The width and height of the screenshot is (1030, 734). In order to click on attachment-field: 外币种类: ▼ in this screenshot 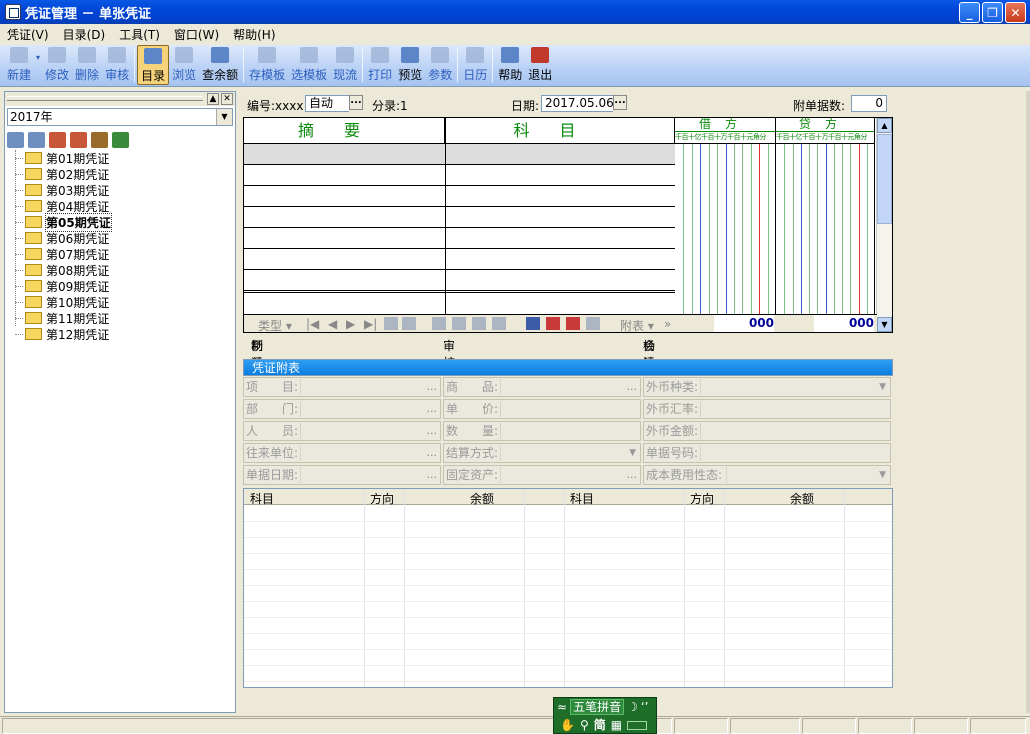, I will do `click(767, 387)`.